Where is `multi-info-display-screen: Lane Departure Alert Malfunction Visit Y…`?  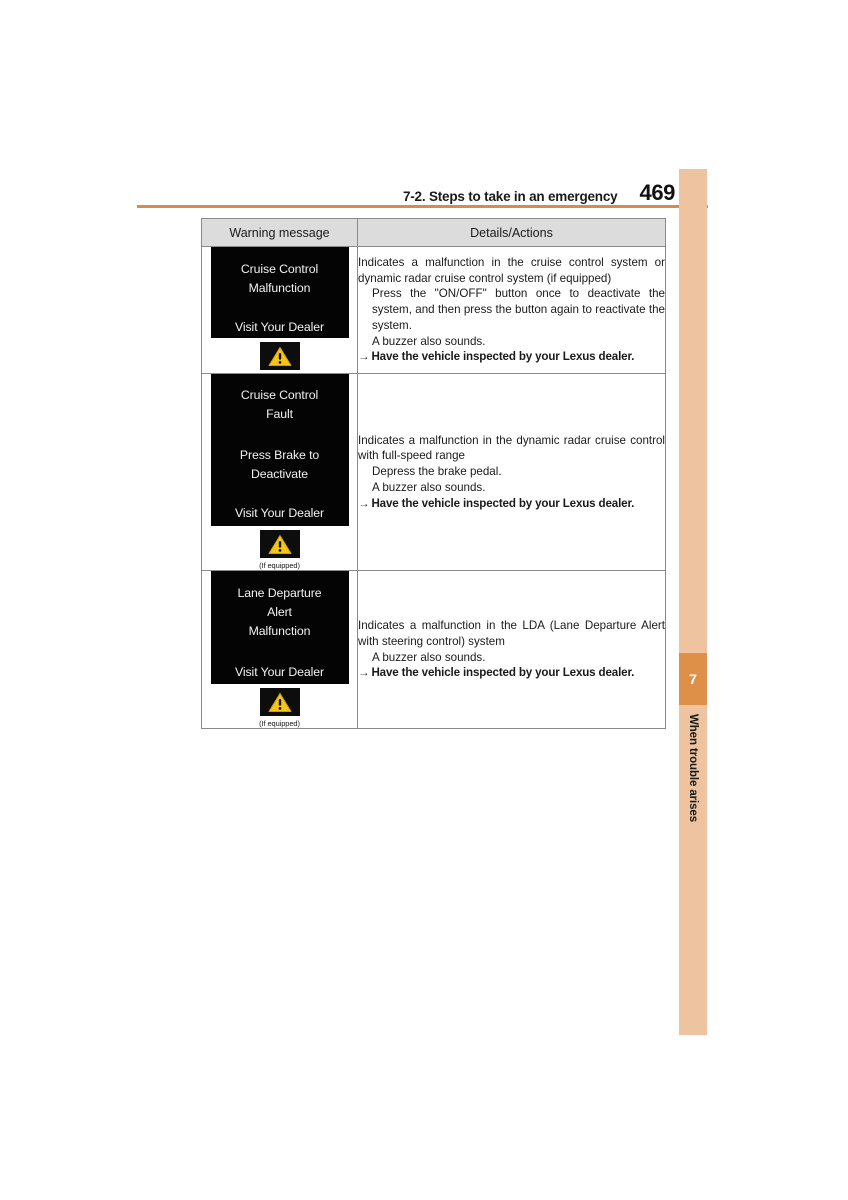
multi-info-display-screen: Lane Departure Alert Malfunction Visit Y… is located at coordinates (279, 627).